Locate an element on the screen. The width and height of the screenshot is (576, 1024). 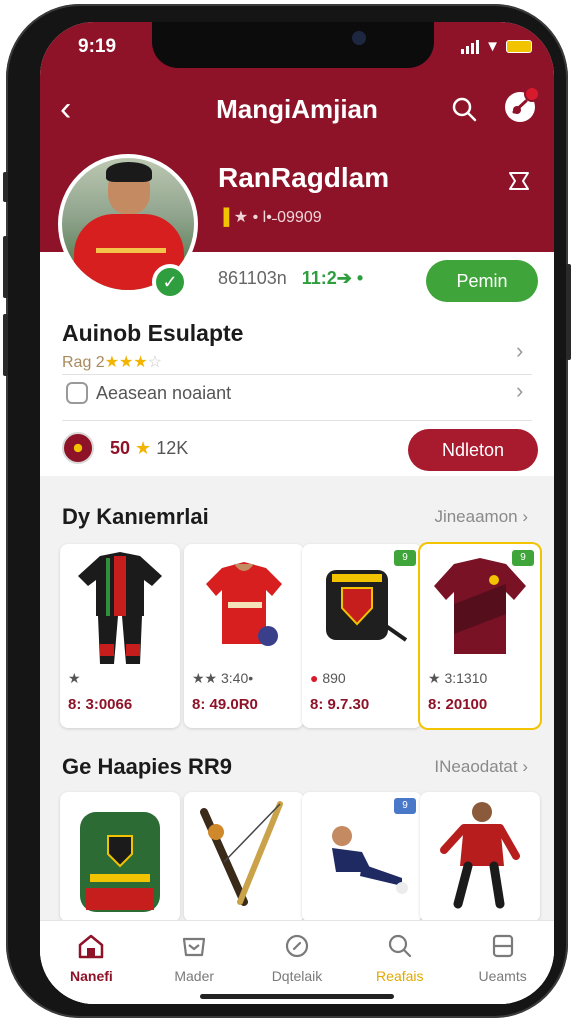
section-link: INeaodatat › is located at coordinates (481, 767).